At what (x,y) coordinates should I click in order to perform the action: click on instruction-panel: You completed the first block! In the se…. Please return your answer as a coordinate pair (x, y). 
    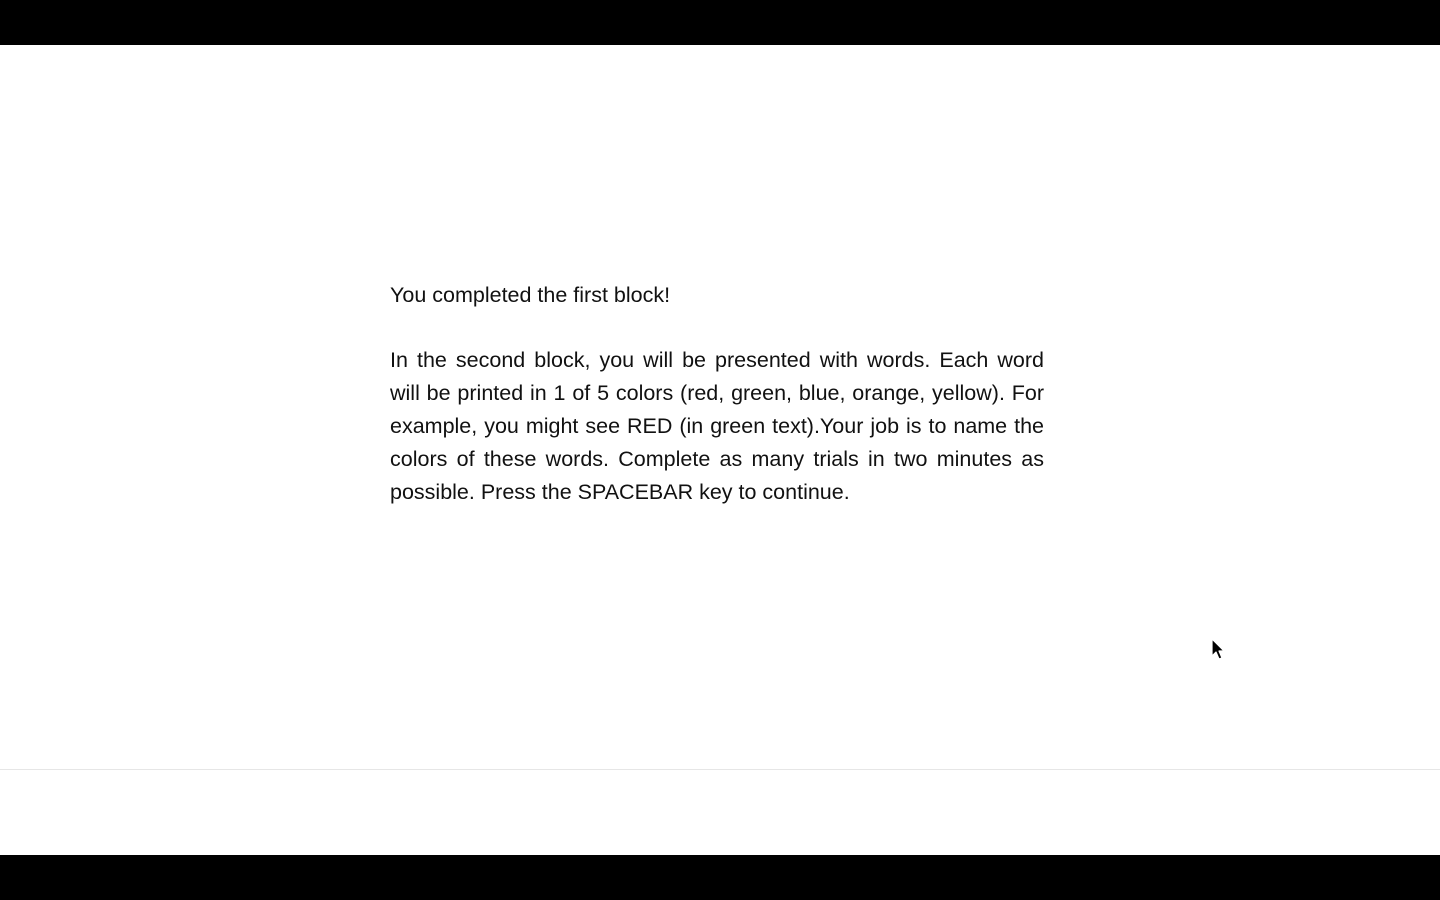
    Looking at the image, I should click on (717, 394).